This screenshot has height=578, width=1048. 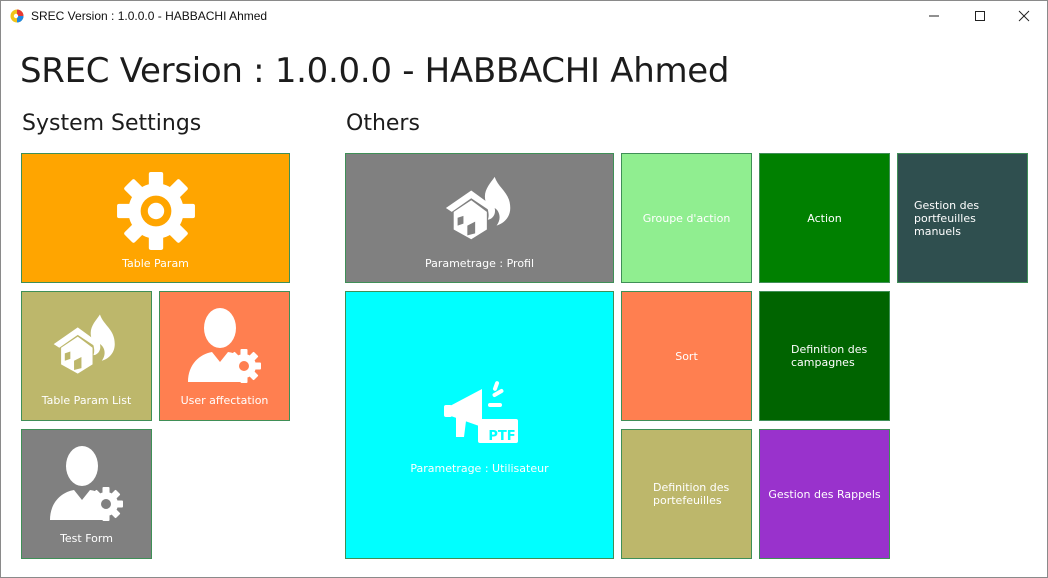 I want to click on tile-label-wrap: Groupe d'action, so click(x=686, y=218).